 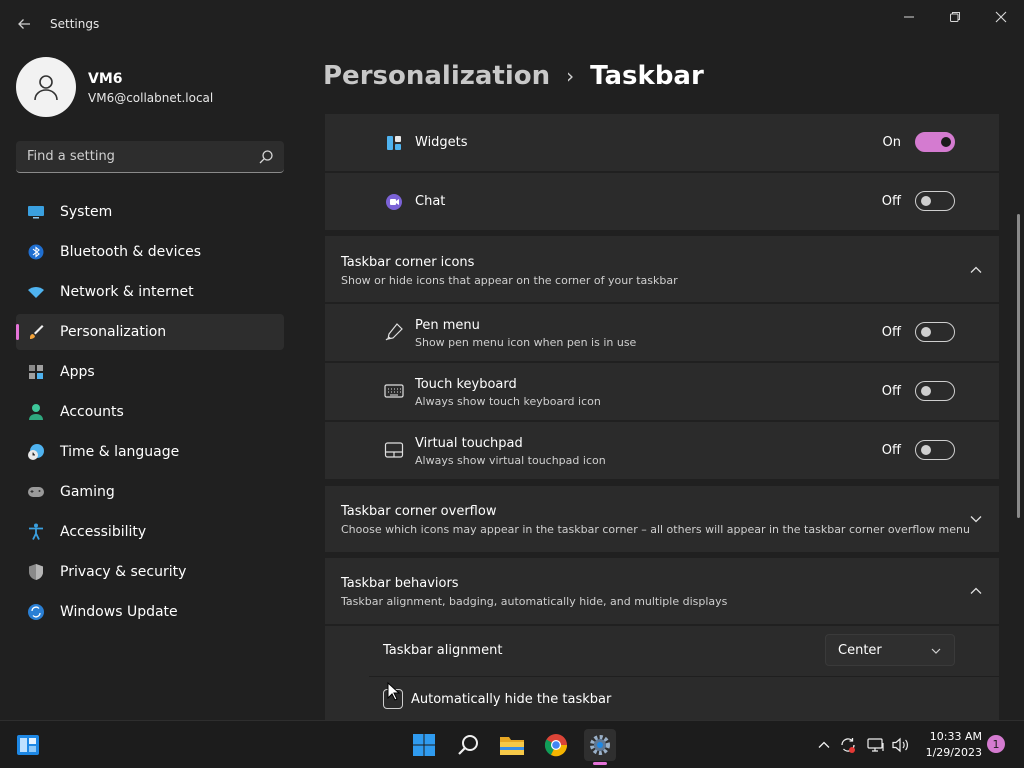 What do you see at coordinates (466, 384) in the screenshot?
I see `row-title: Touch keyboard` at bounding box center [466, 384].